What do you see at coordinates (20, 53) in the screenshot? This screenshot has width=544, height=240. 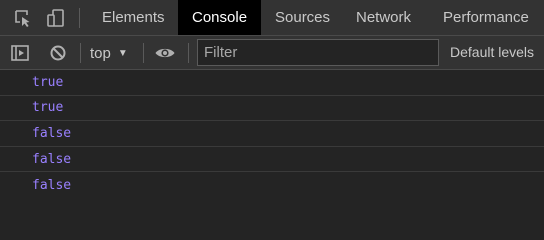 I see `show-sidebar-icon` at bounding box center [20, 53].